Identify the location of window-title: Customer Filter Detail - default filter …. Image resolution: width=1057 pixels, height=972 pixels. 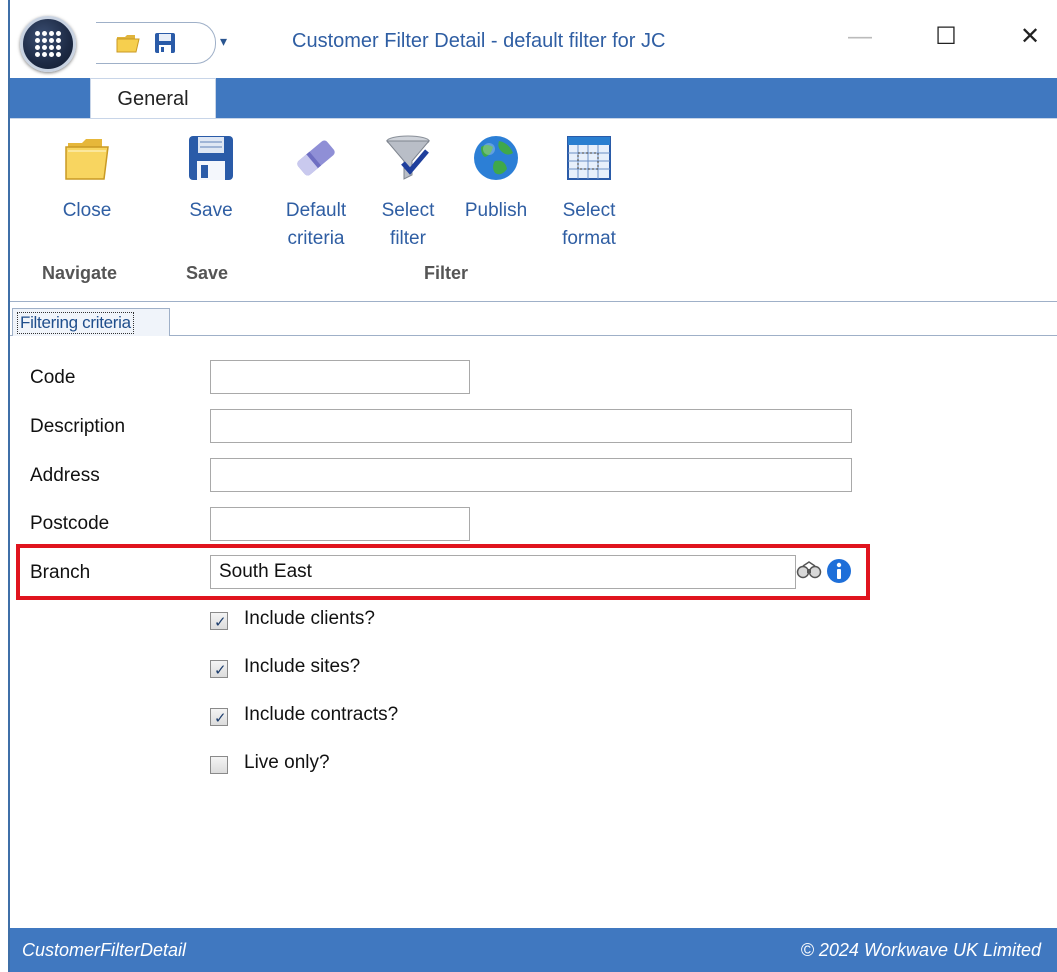
(479, 41).